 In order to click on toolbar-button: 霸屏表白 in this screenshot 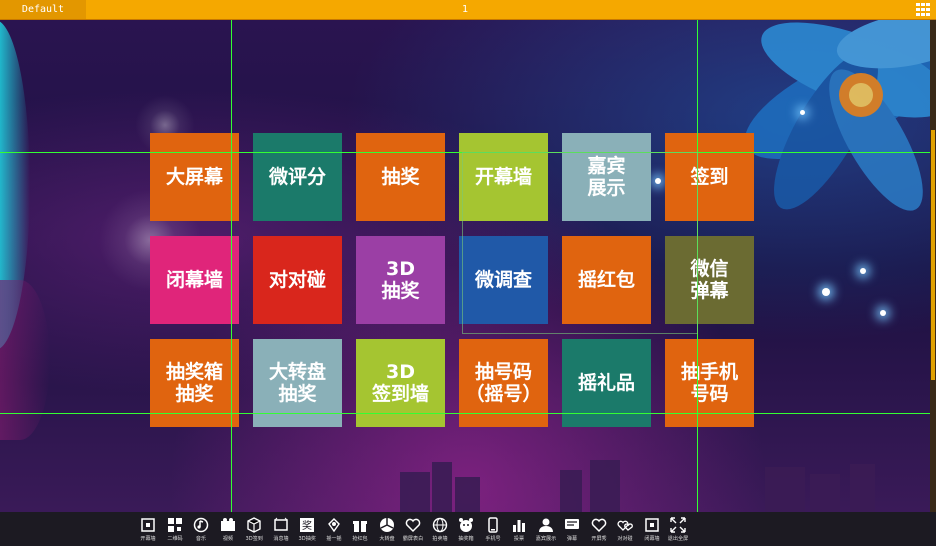, I will do `click(413, 530)`.